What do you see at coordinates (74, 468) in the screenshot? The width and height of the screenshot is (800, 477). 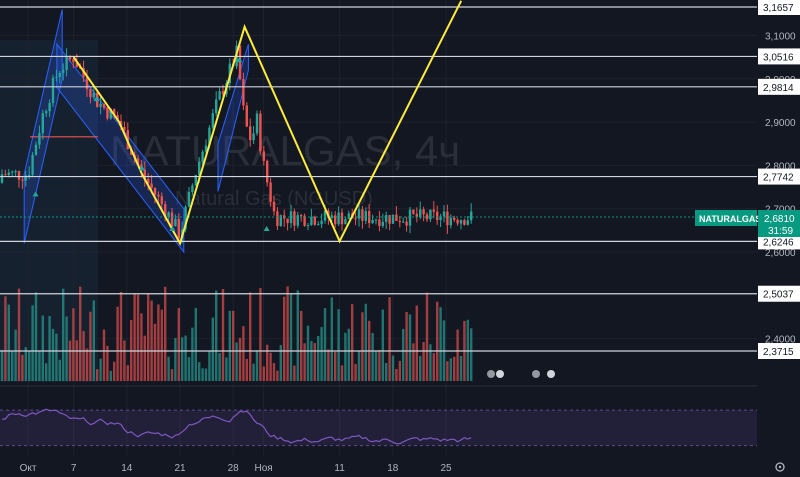 I see `date-tick-label: 7` at bounding box center [74, 468].